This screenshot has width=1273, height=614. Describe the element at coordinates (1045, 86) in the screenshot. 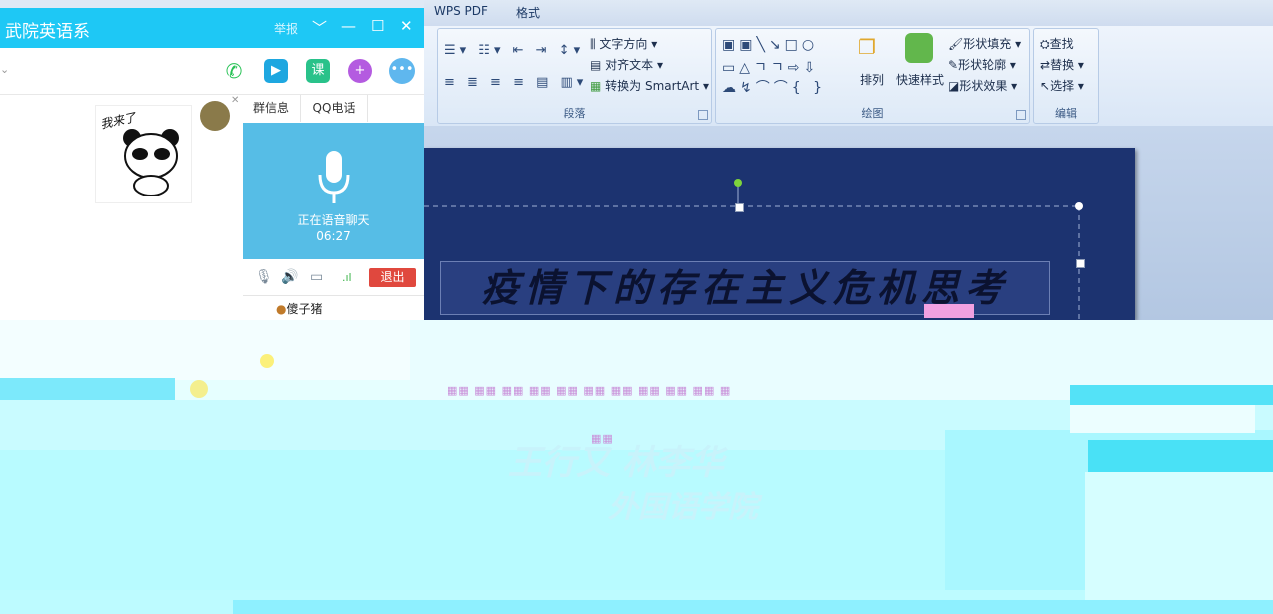

I see `cursor-icon: ↖` at that location.